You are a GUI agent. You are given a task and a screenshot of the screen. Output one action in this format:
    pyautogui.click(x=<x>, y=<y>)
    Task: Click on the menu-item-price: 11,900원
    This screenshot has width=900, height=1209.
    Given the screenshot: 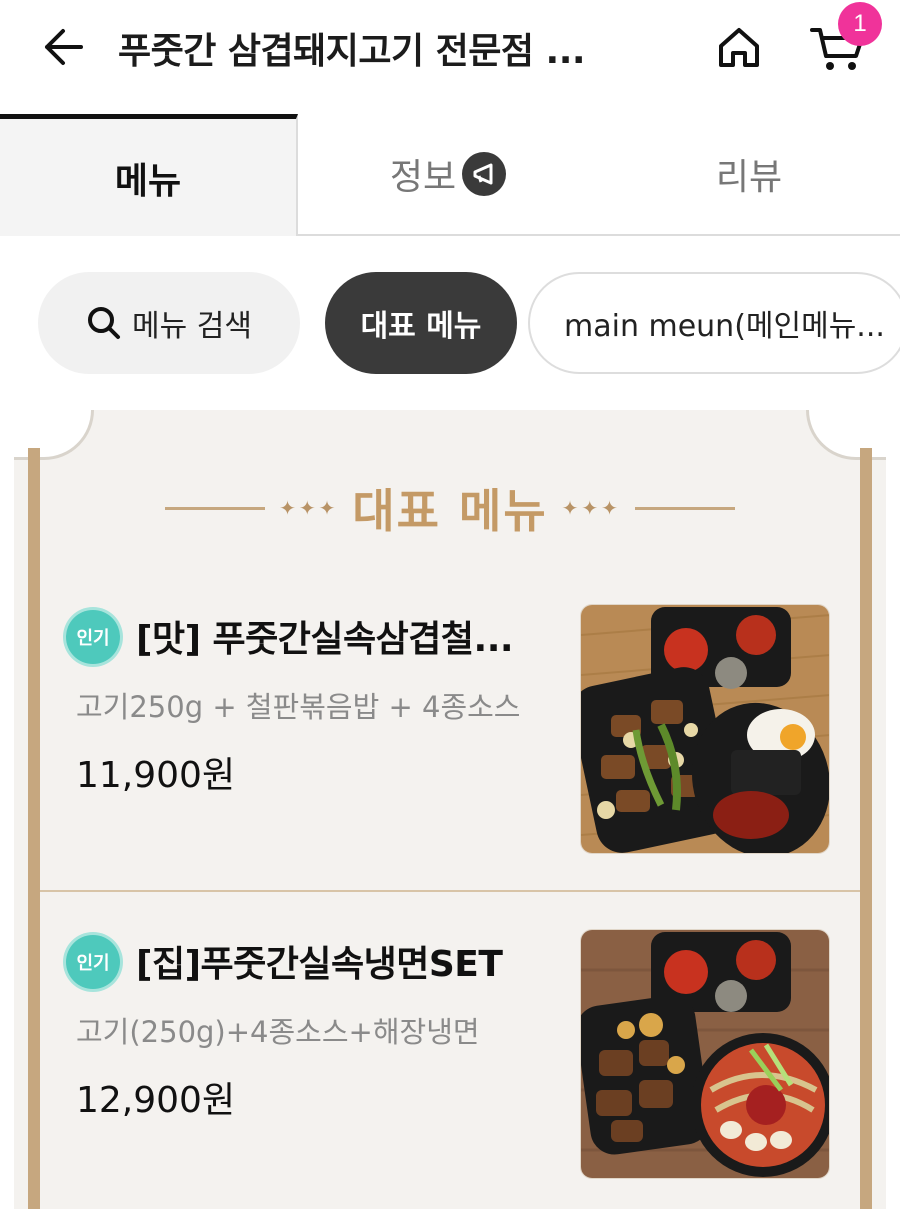 What is the action you would take?
    pyautogui.click(x=156, y=775)
    